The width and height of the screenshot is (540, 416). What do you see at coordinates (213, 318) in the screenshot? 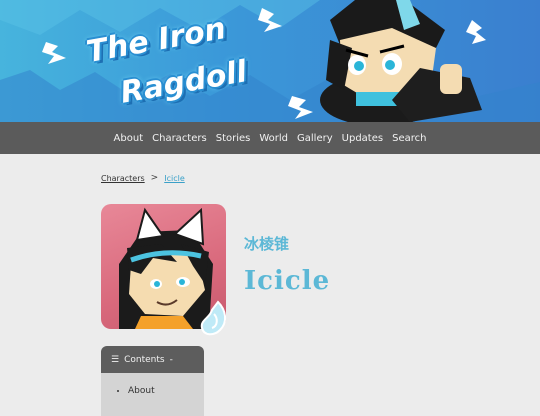
I see `ice-flame-icon` at bounding box center [213, 318].